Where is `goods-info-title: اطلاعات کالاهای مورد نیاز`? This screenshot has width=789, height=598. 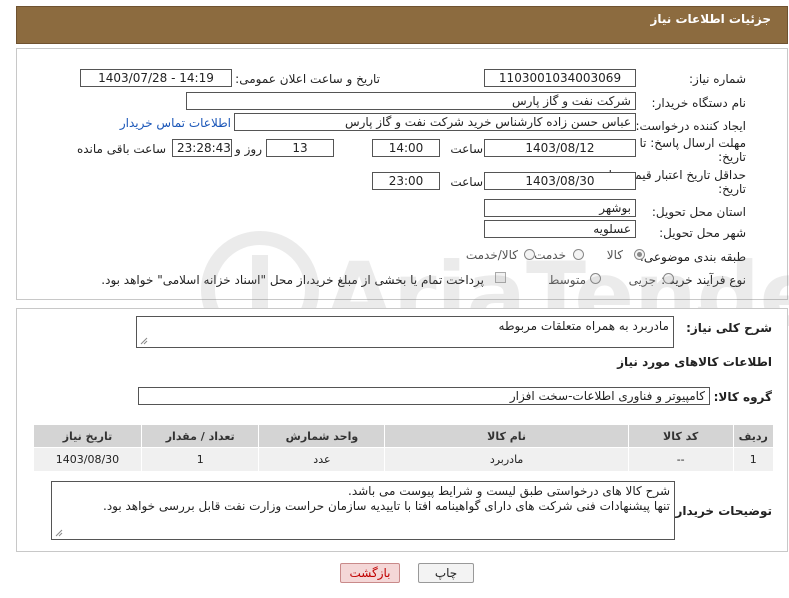
goods-info-title: اطلاعات کالاهای مورد نیاز is located at coordinates (694, 362).